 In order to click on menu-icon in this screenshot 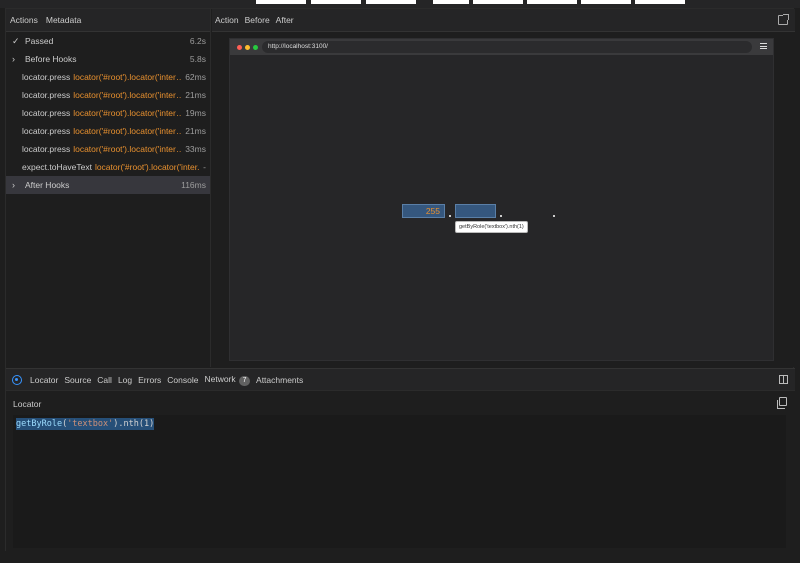, I will do `click(763, 46)`.